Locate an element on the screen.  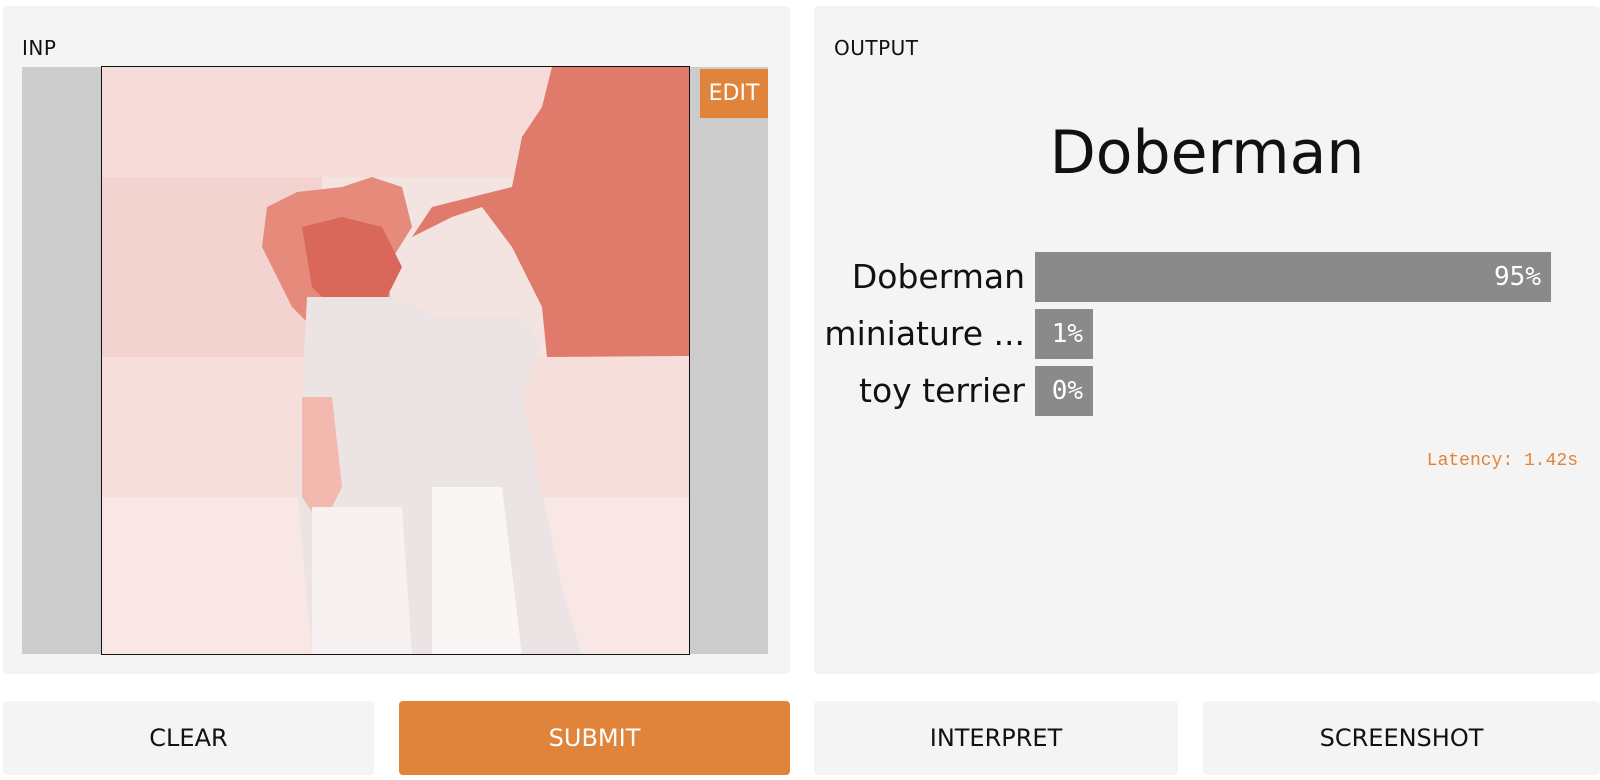
interpret-button: INTERPRET is located at coordinates (996, 738).